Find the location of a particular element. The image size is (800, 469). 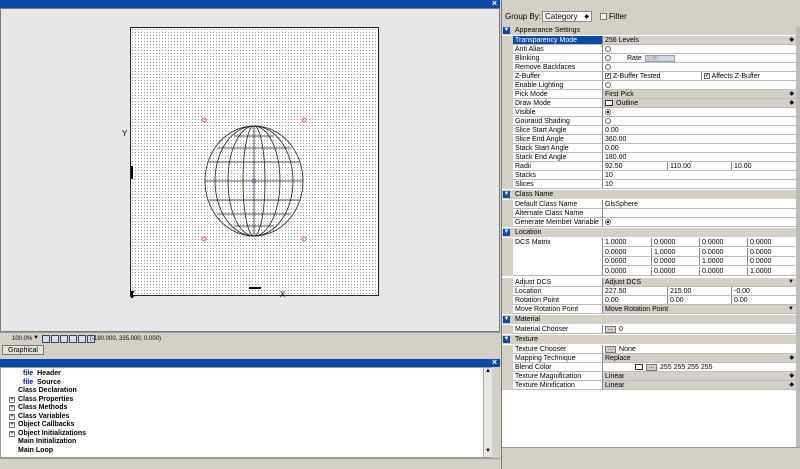

slice-start-input: 0.00 is located at coordinates (699, 130).